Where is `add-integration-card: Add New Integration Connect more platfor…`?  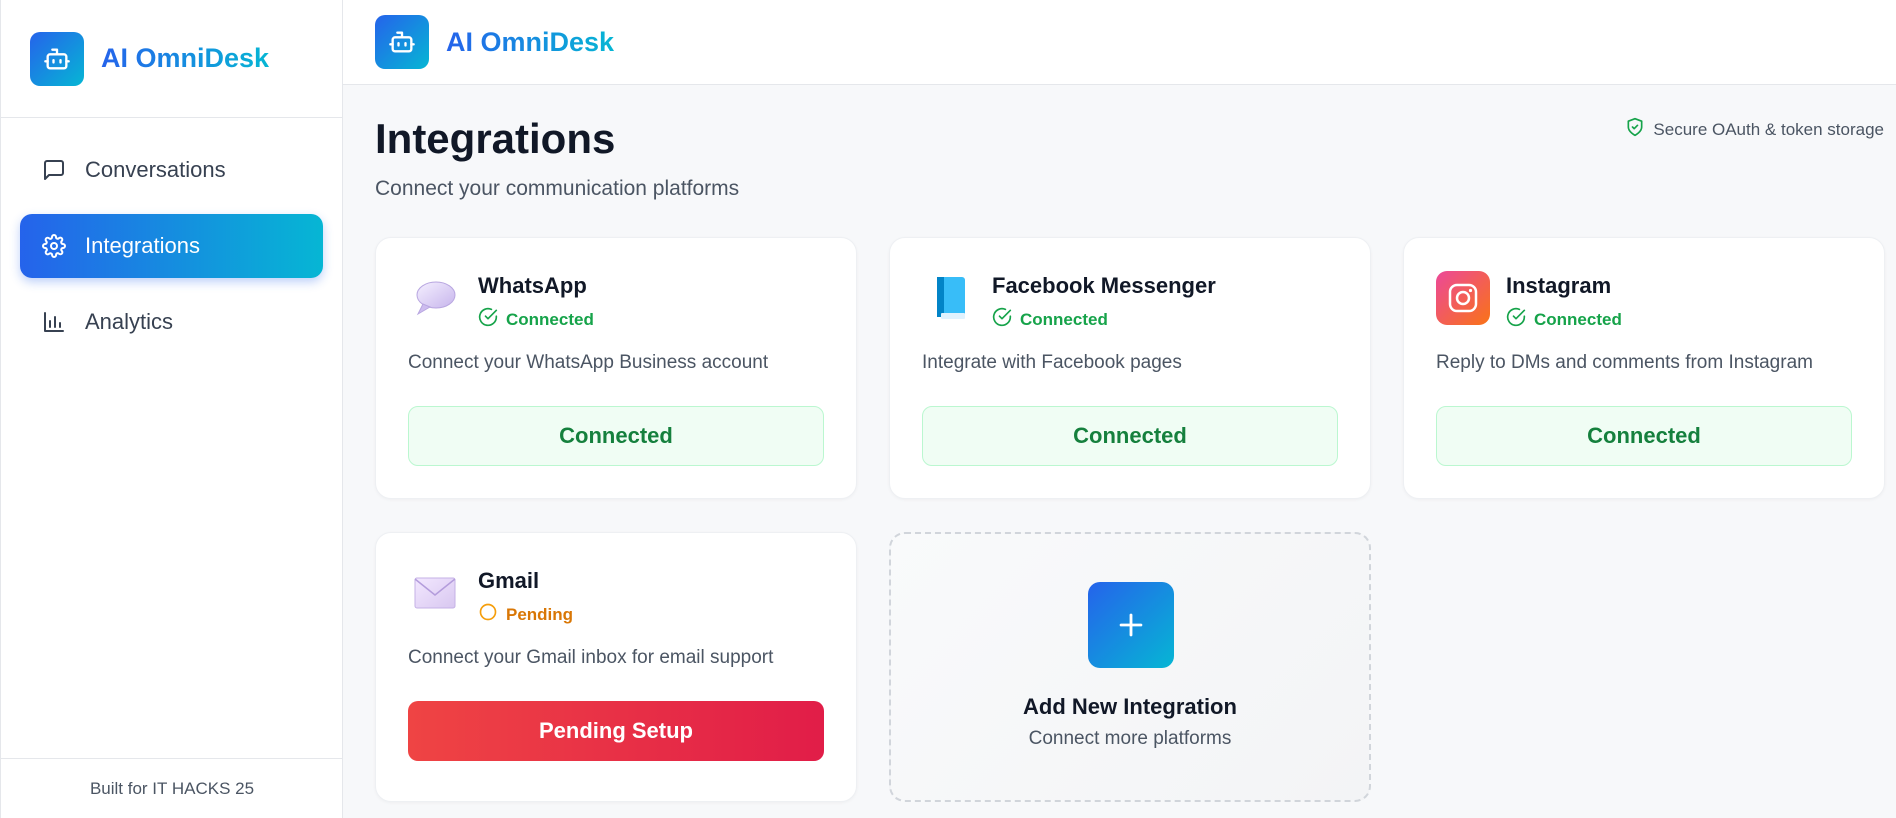
add-integration-card: Add New Integration Connect more platfor… is located at coordinates (1130, 667).